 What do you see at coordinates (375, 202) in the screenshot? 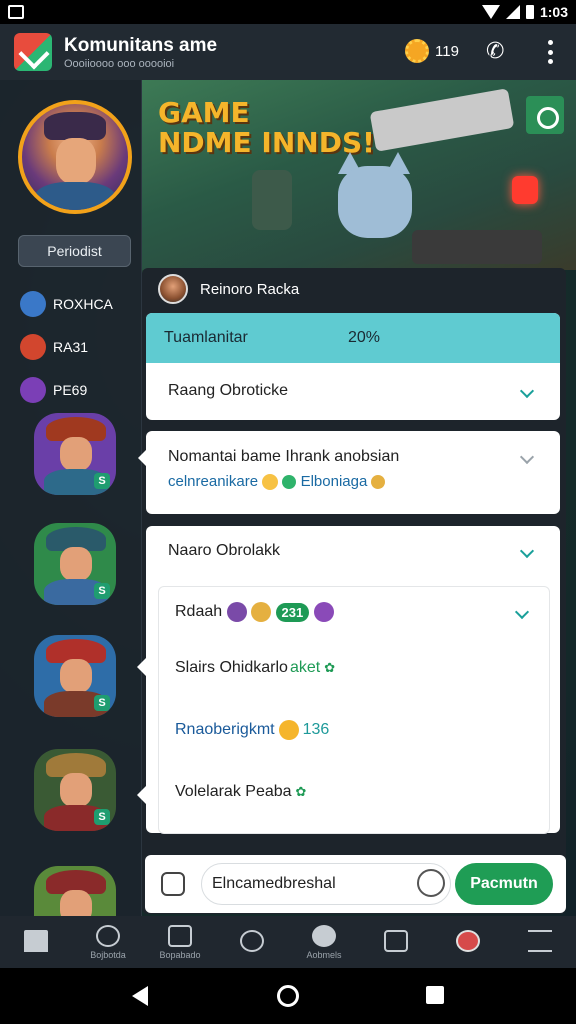
I see `cat-character-art` at bounding box center [375, 202].